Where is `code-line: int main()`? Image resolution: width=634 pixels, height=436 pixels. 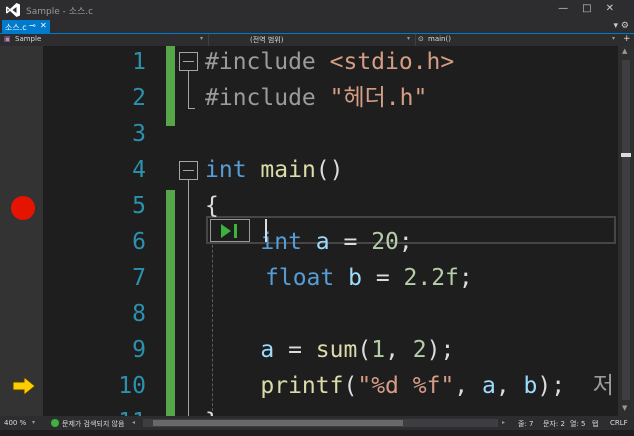
code-line: int main() is located at coordinates (274, 170).